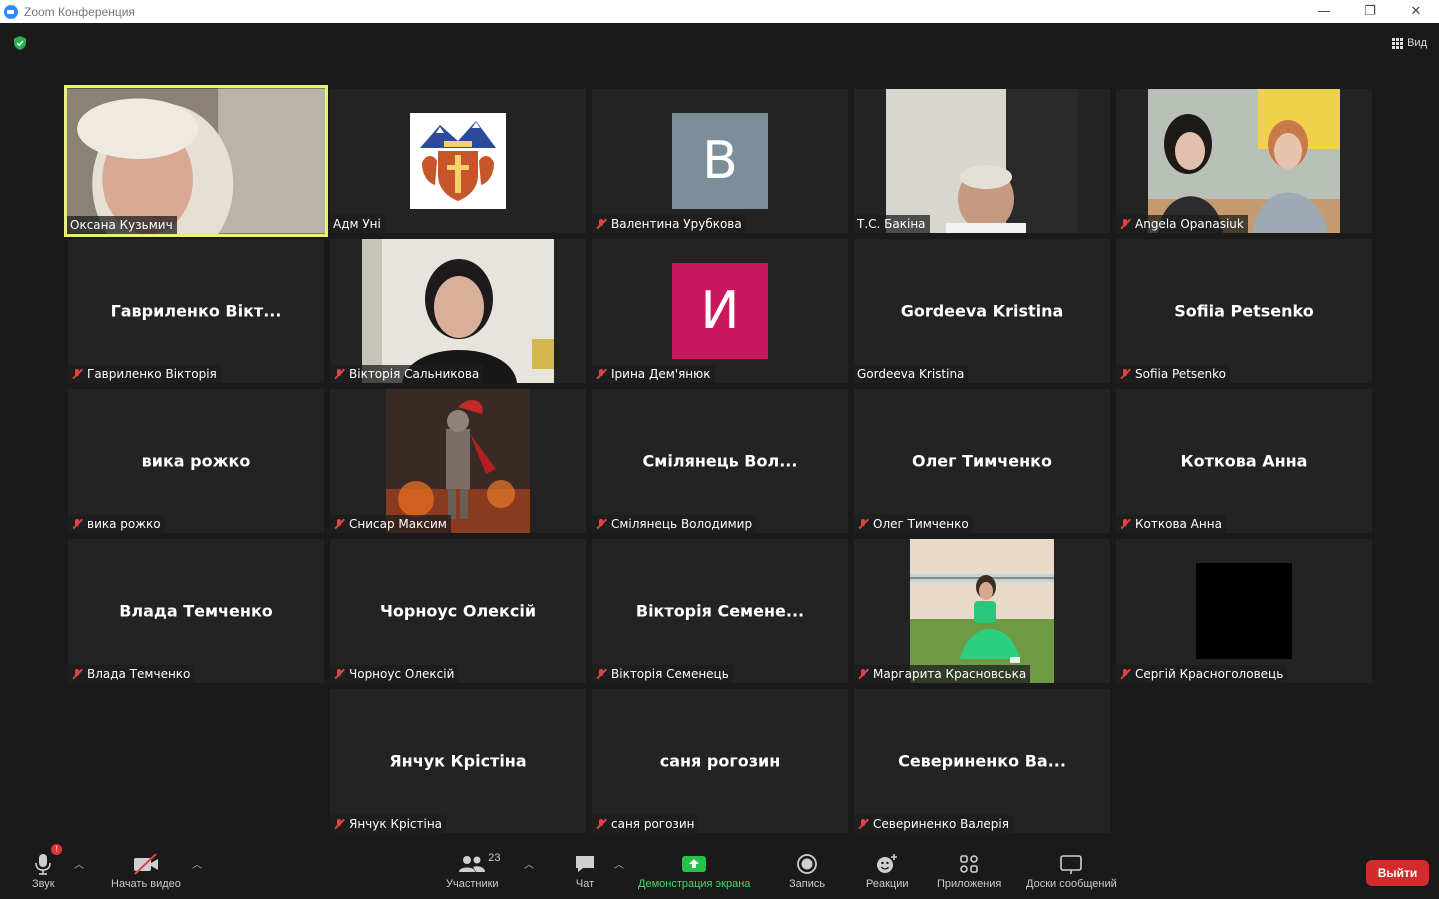 The height and width of the screenshot is (899, 1439). I want to click on participant-tile: Маргарита Красновська, so click(982, 611).